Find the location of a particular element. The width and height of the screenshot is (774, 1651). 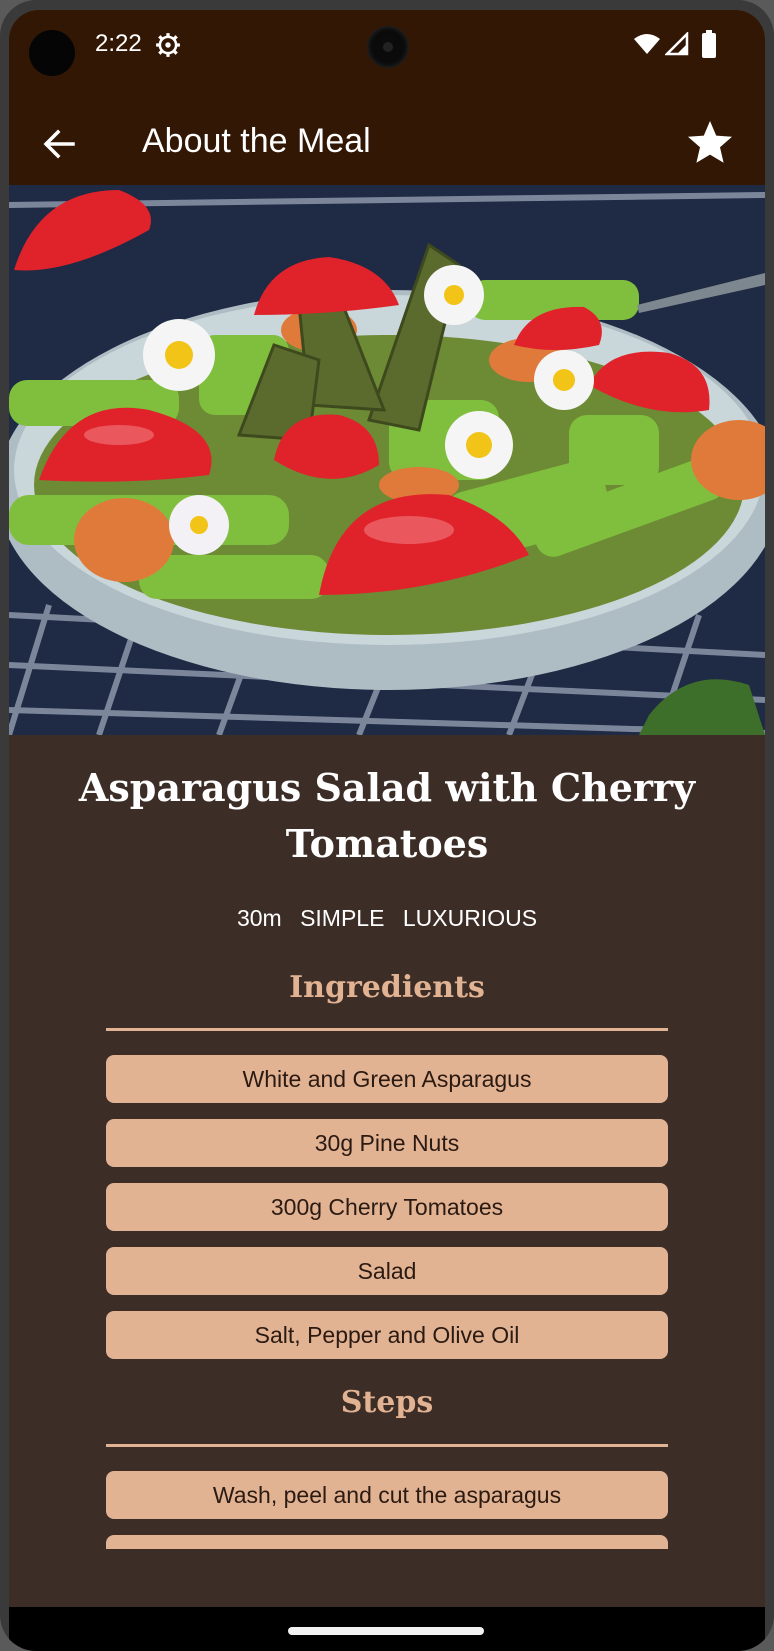

meal-affordability: LUXURIOUS is located at coordinates (470, 918).